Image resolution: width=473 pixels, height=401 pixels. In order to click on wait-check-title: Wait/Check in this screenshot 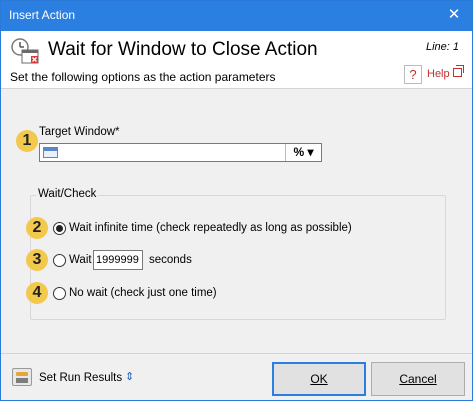, I will do `click(67, 194)`.